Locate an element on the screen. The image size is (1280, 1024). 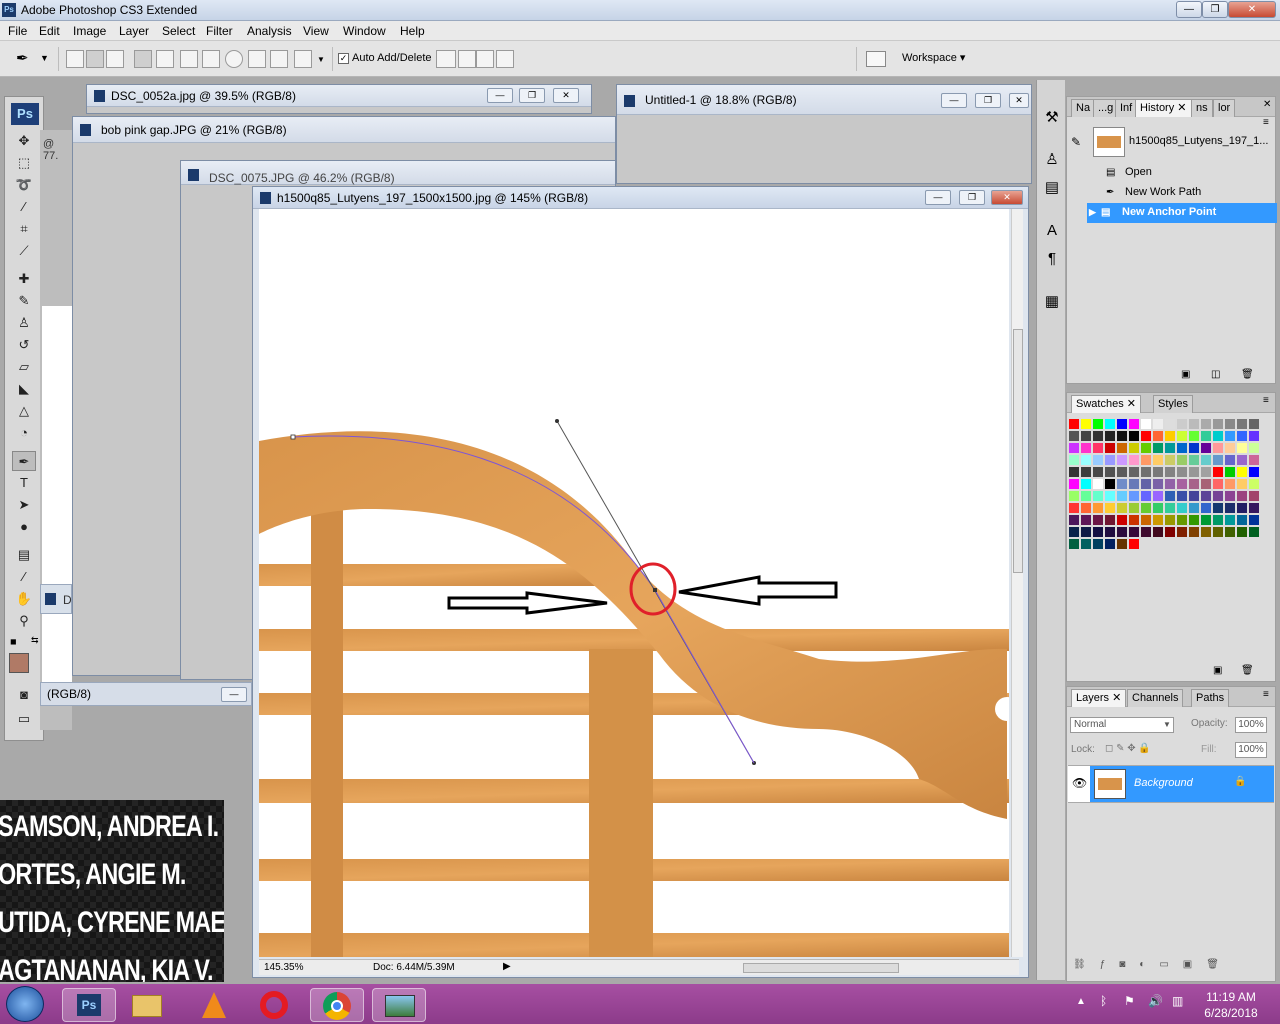
history-item: ✒ New Work Path is located at coordinates (1165, 193).